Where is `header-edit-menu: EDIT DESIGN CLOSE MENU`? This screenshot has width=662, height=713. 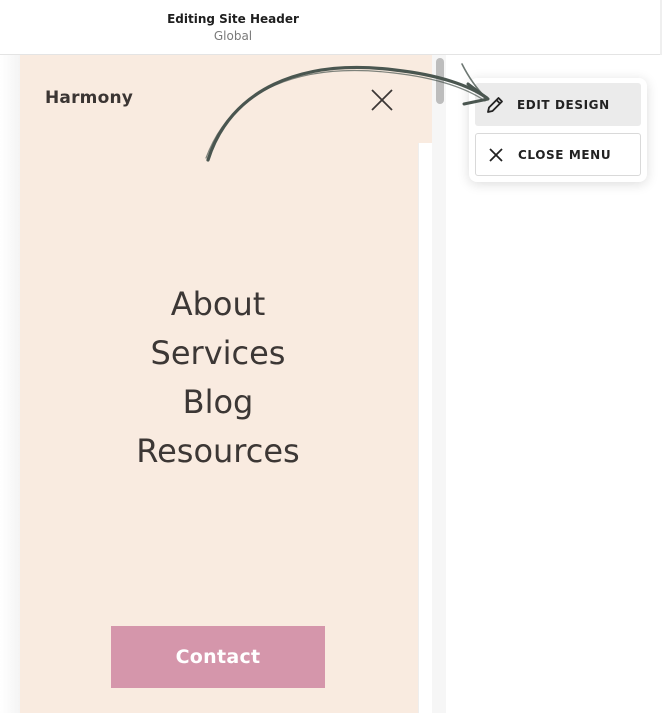
header-edit-menu: EDIT DESIGN CLOSE MENU is located at coordinates (558, 130).